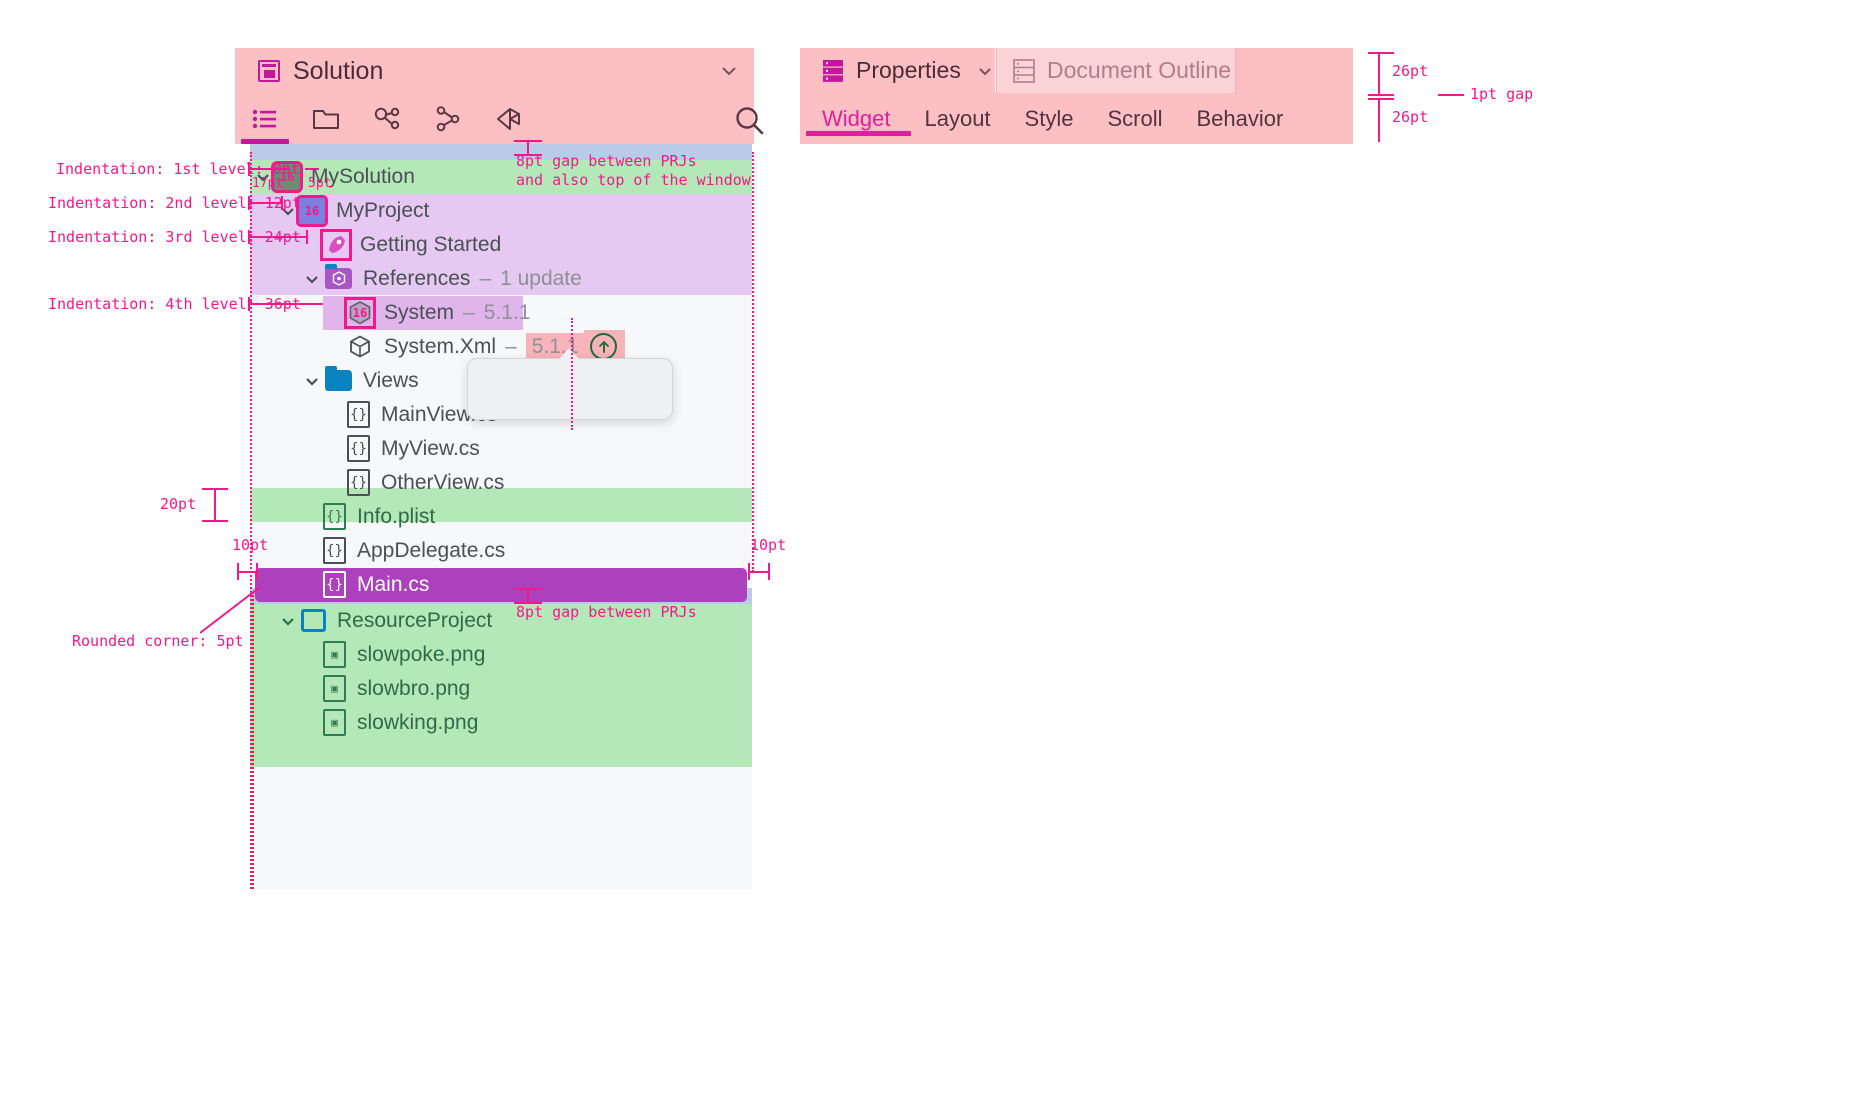 This screenshot has height=1120, width=1874. I want to click on tree-row-label: References, so click(417, 278).